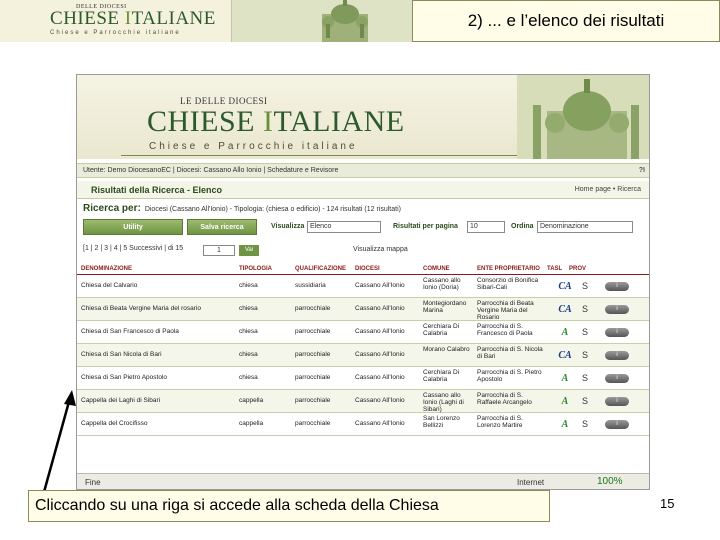 This screenshot has width=720, height=540. I want to click on col-ente-proprietario: ENTE PROPRIETARIO, so click(508, 269).